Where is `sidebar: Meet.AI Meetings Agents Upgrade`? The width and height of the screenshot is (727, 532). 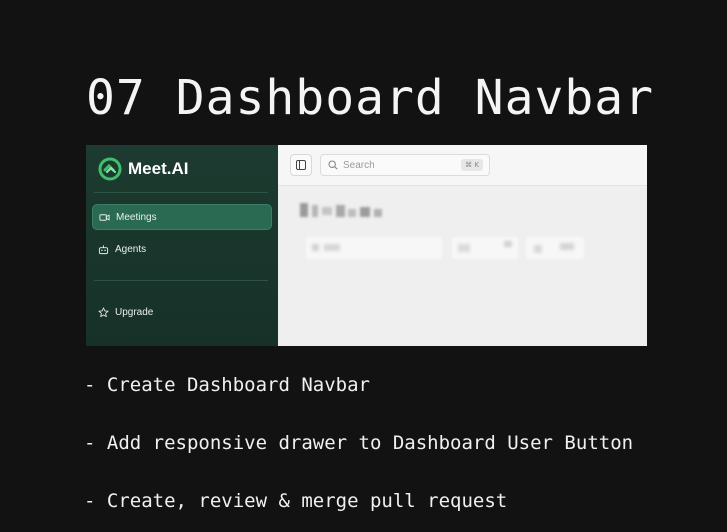
sidebar: Meet.AI Meetings Agents Upgrade is located at coordinates (182, 245).